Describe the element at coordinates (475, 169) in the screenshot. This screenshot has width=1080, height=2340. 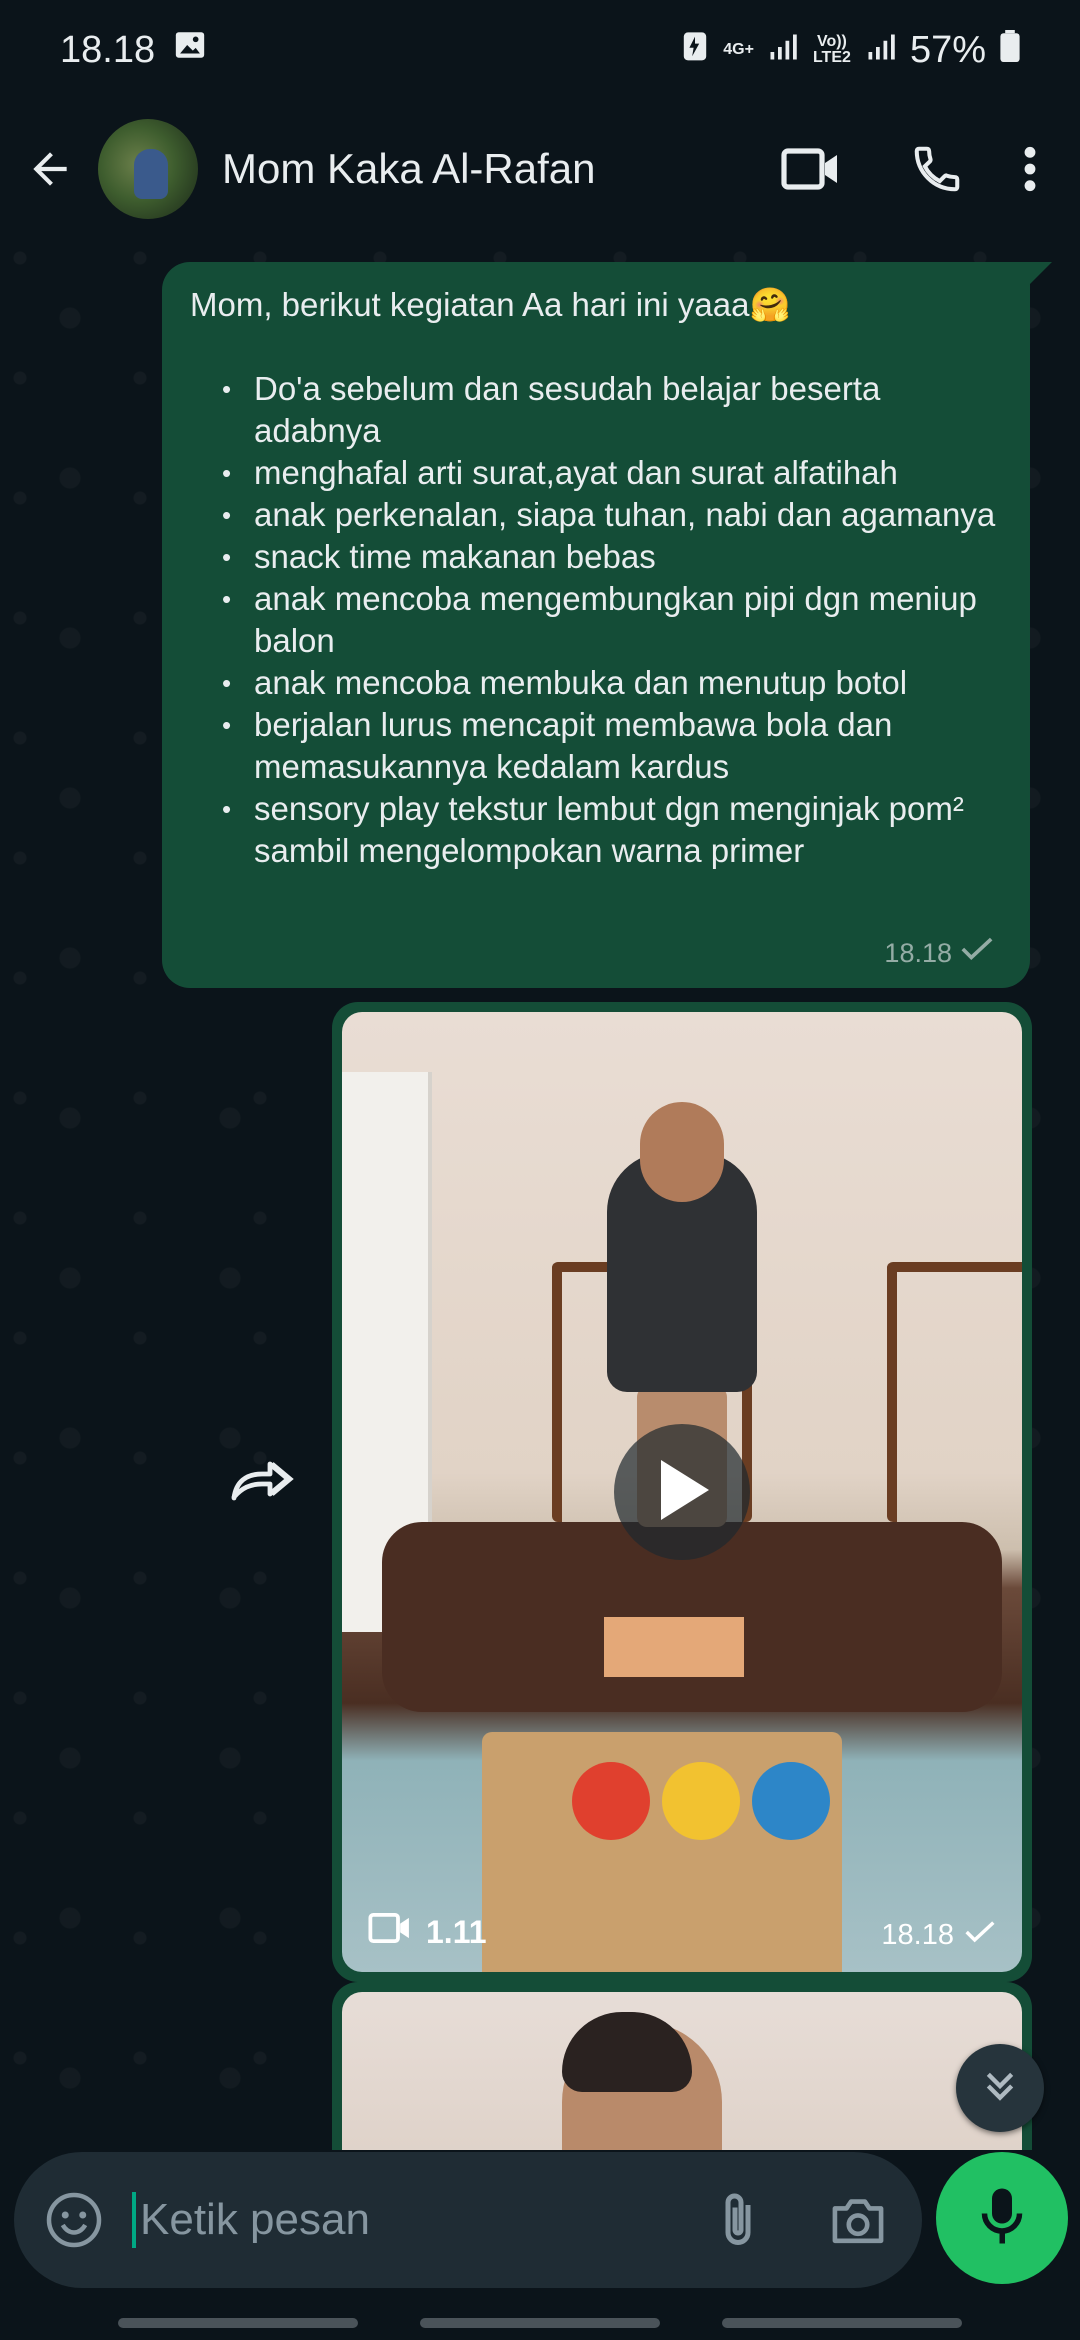
I see `contact-name: Mom Kaka Al-Rafan` at that location.